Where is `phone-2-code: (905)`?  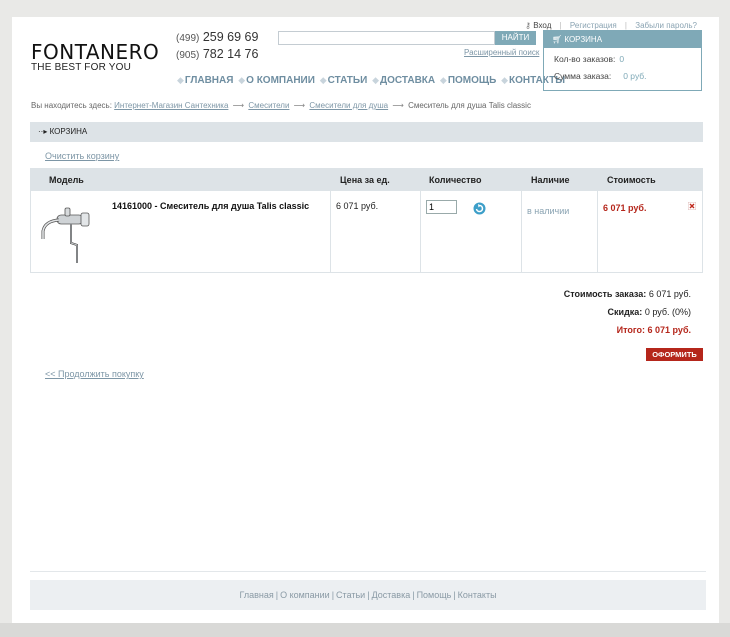
phone-2-code: (905) is located at coordinates (188, 55).